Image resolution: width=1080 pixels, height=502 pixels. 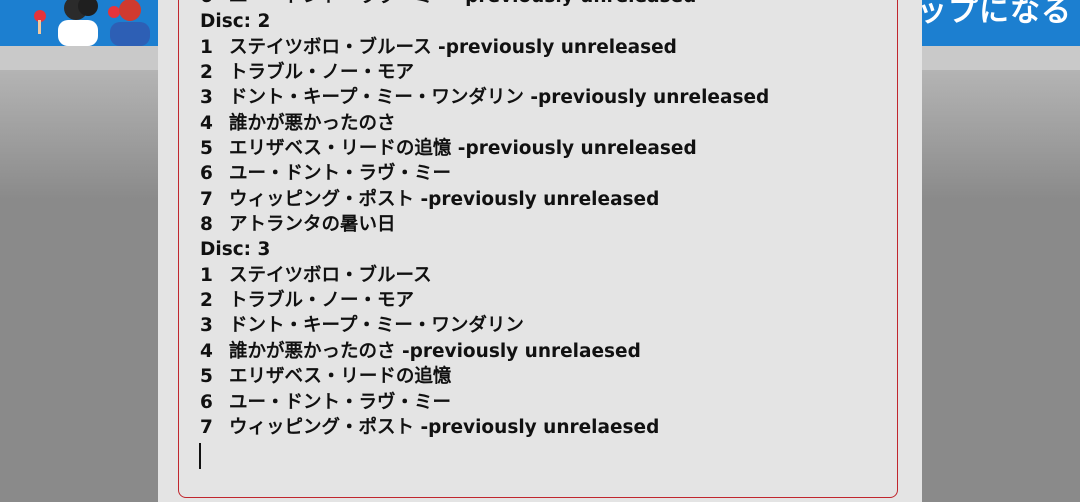 I want to click on track-line: 1 ステイツボロ・ブルース -previously unreleased, so click(x=545, y=47).